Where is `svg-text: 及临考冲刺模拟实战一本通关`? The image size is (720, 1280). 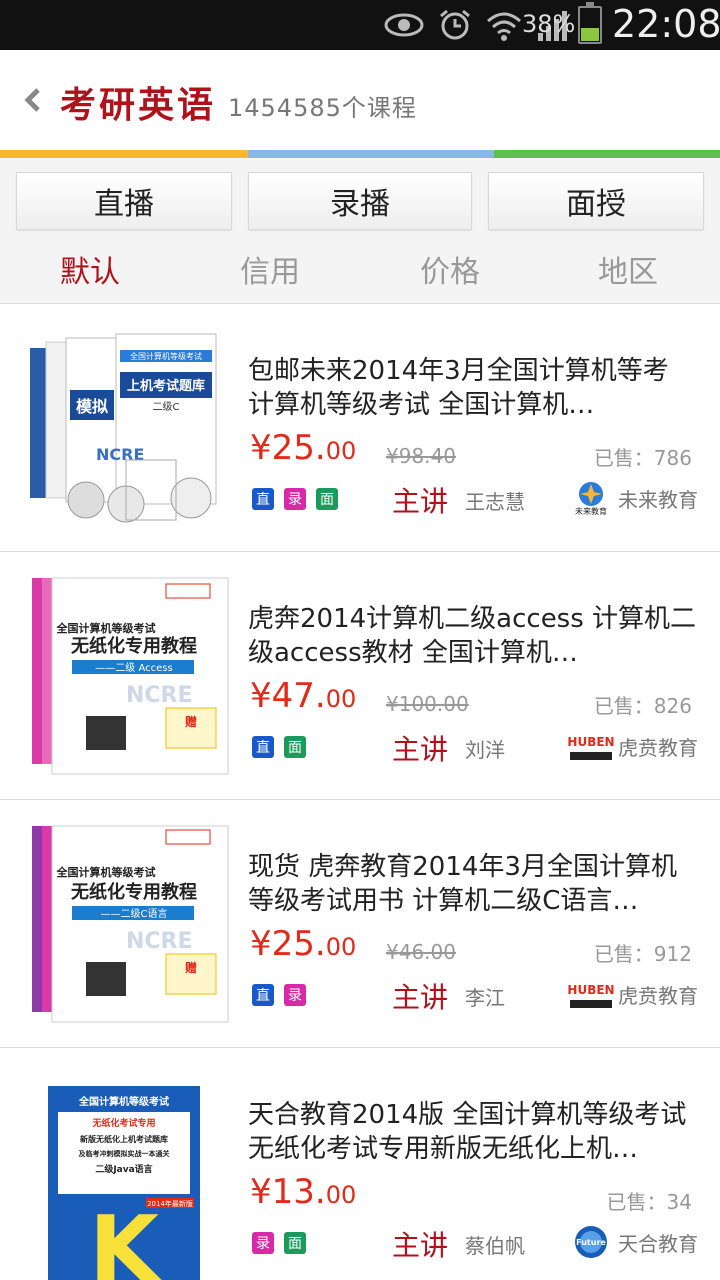
svg-text: 及临考冲刺模拟实战一本通关 is located at coordinates (124, 1153).